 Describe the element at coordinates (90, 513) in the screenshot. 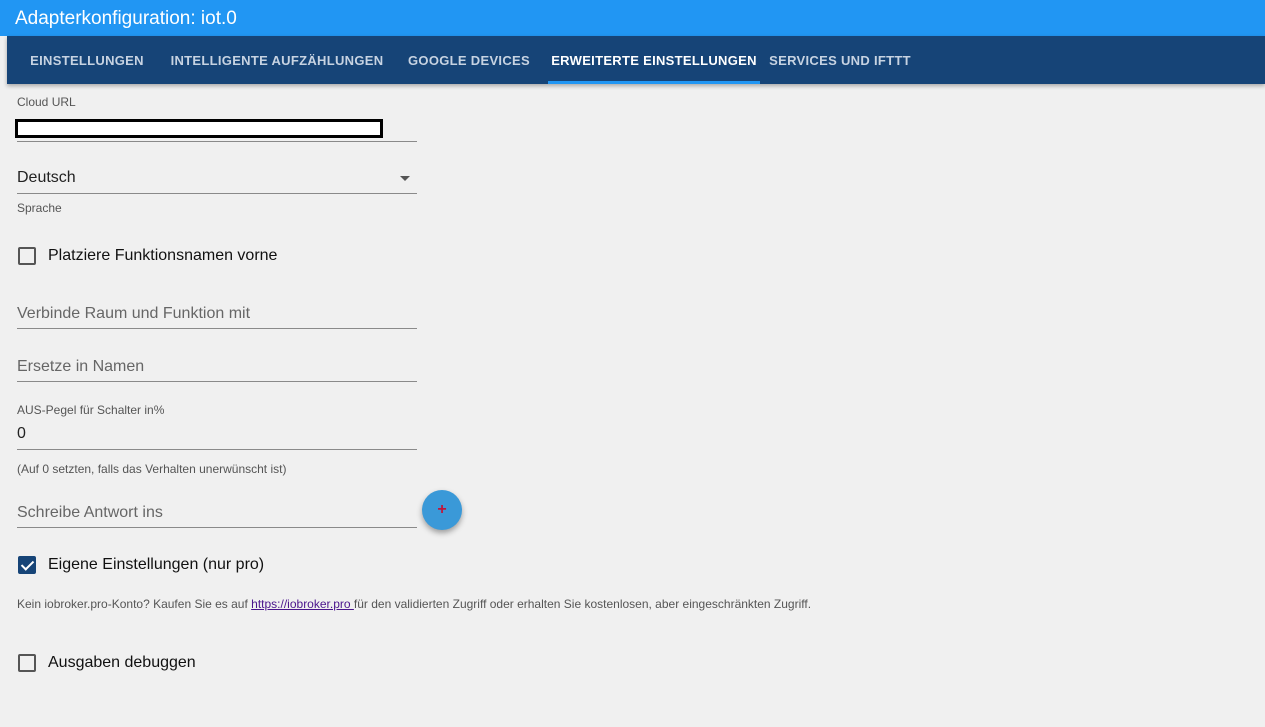

I see `response-oid-input: Schreibe Antwort ins` at that location.